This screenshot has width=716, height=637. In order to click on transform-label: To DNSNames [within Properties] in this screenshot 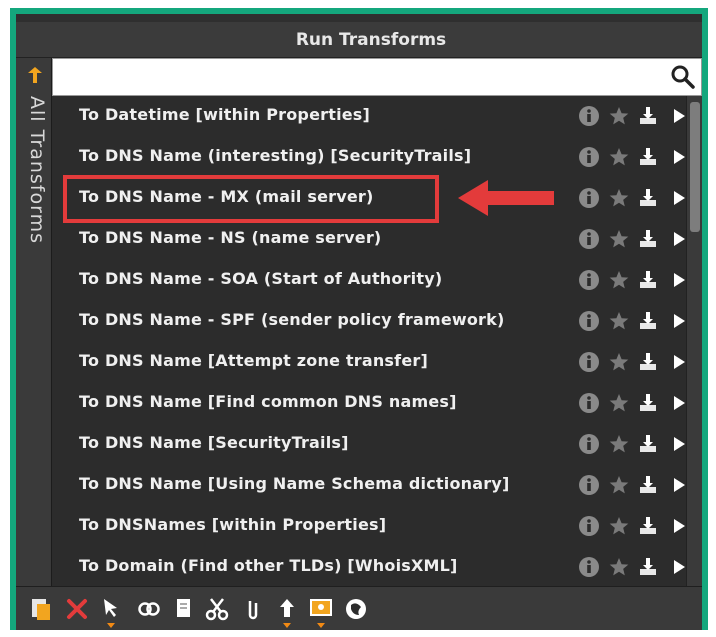, I will do `click(232, 524)`.